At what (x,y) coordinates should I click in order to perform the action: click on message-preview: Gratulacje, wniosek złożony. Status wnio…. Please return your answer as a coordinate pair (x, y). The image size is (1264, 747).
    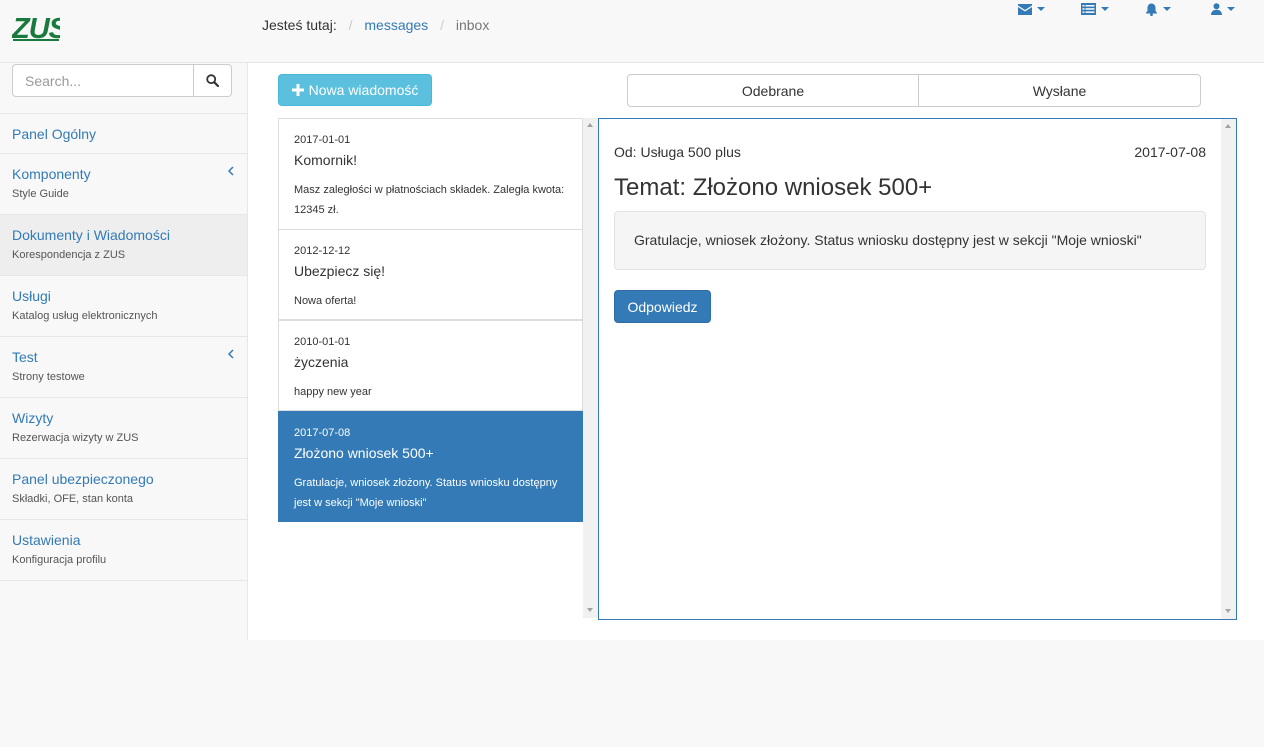
    Looking at the image, I should click on (426, 493).